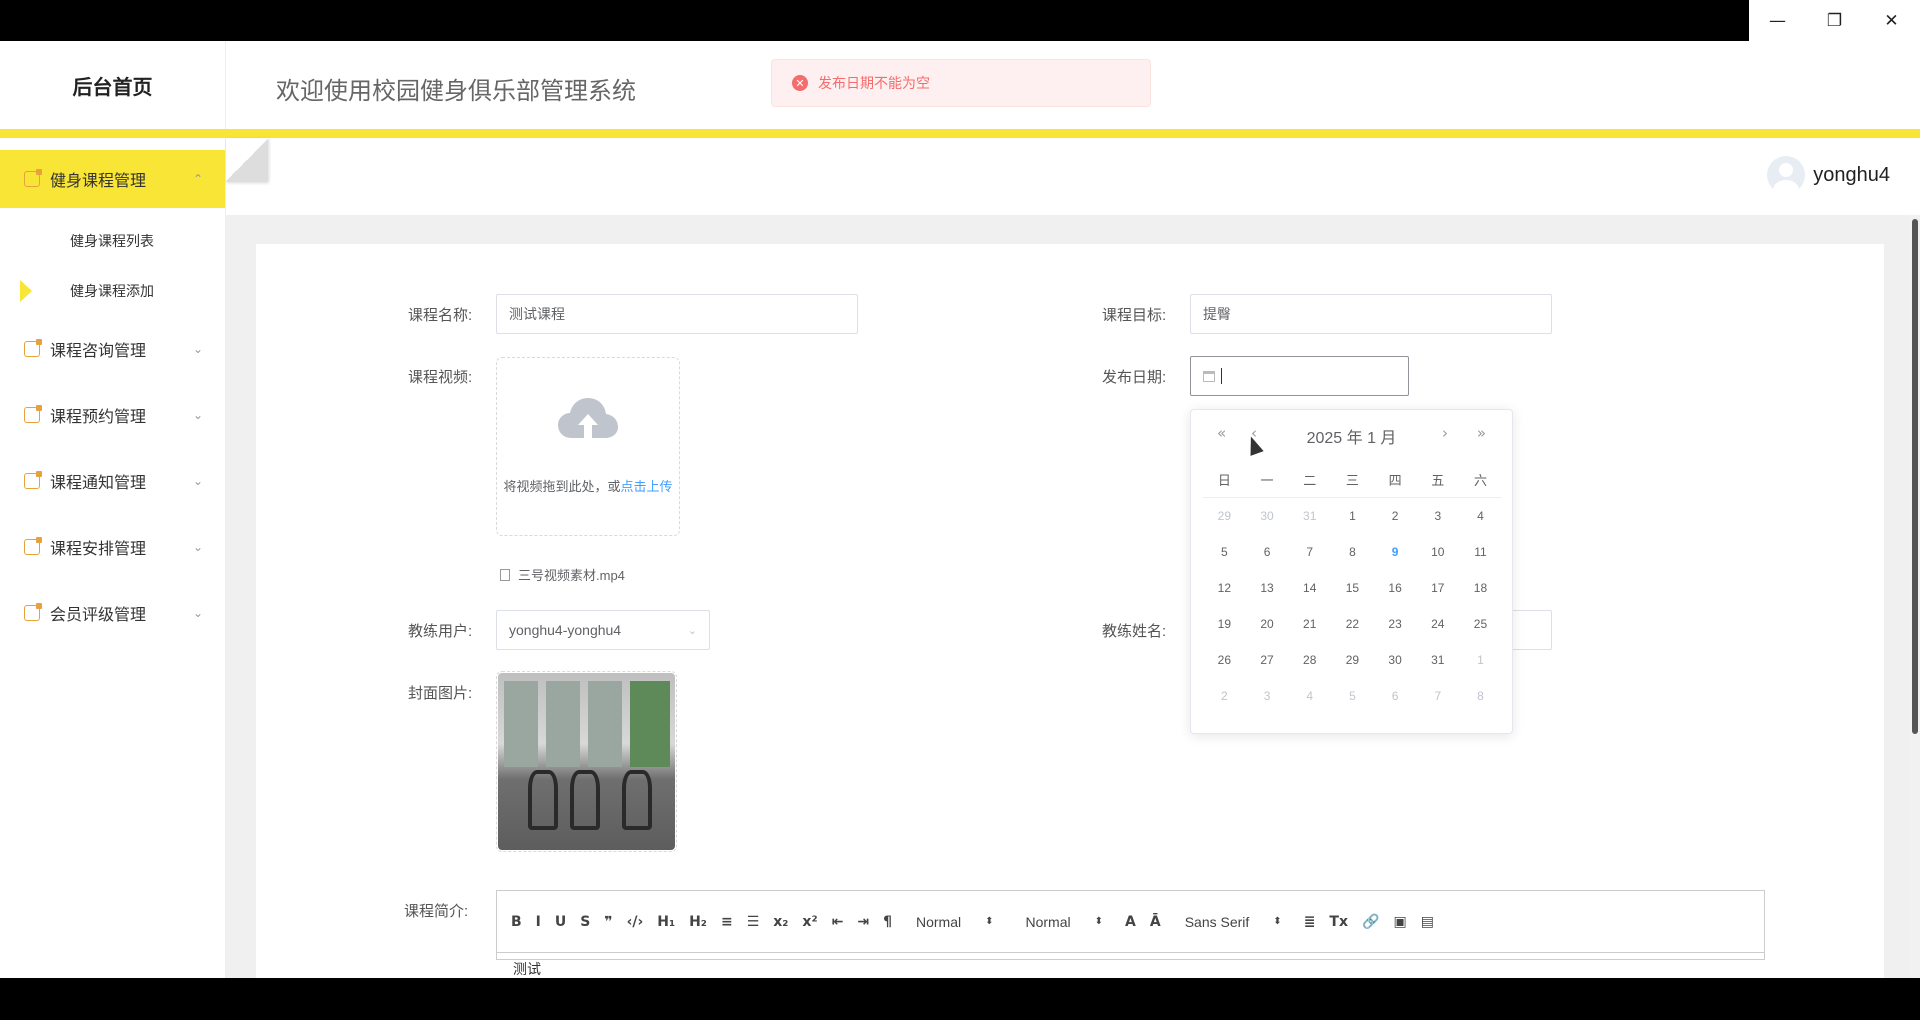  Describe the element at coordinates (1233, 922) in the screenshot. I see `font-select: Sans Serif ⬍` at that location.